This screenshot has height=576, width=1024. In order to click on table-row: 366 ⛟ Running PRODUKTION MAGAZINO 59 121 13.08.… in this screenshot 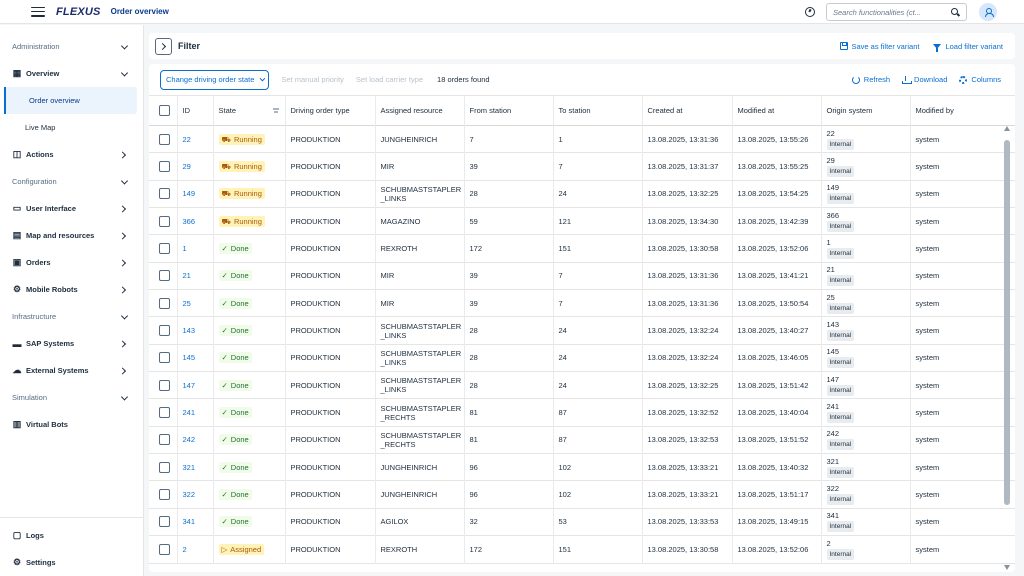, I will do `click(582, 221)`.